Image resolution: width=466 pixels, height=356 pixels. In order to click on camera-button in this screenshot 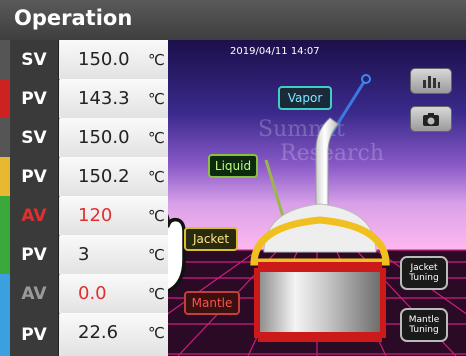, I will do `click(431, 119)`.